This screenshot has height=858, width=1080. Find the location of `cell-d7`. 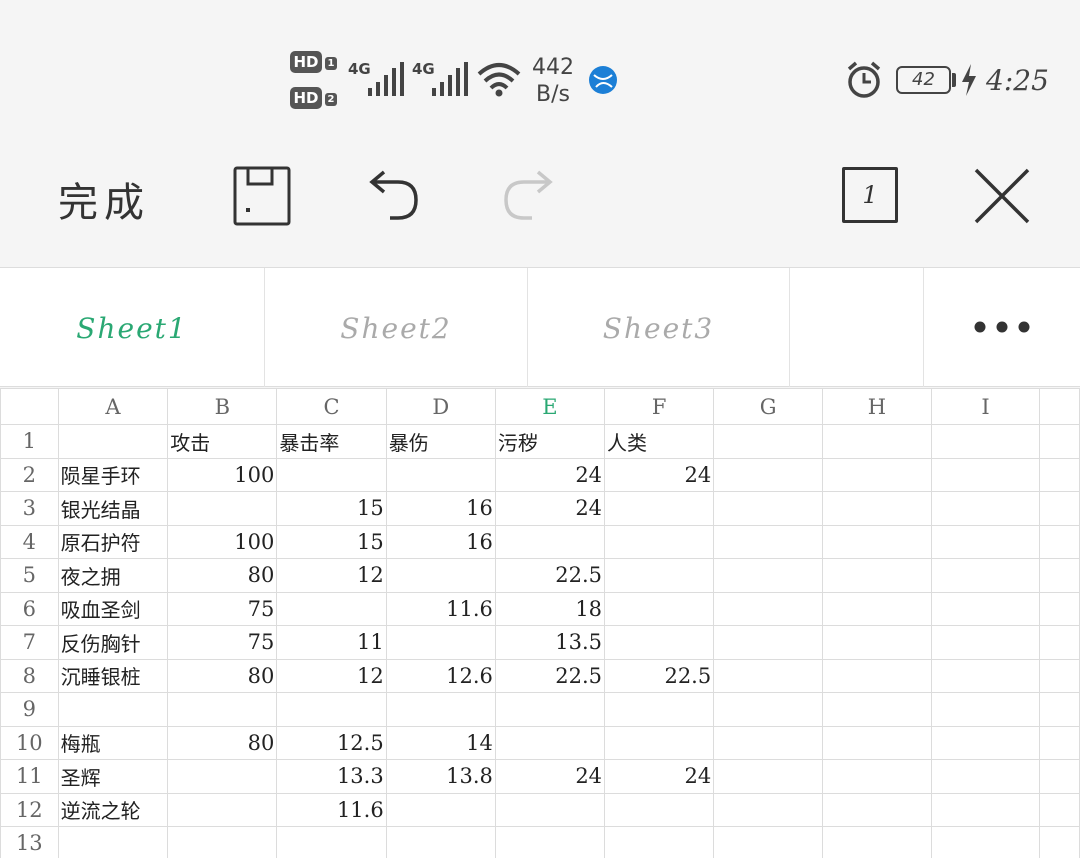

cell-d7 is located at coordinates (440, 642).